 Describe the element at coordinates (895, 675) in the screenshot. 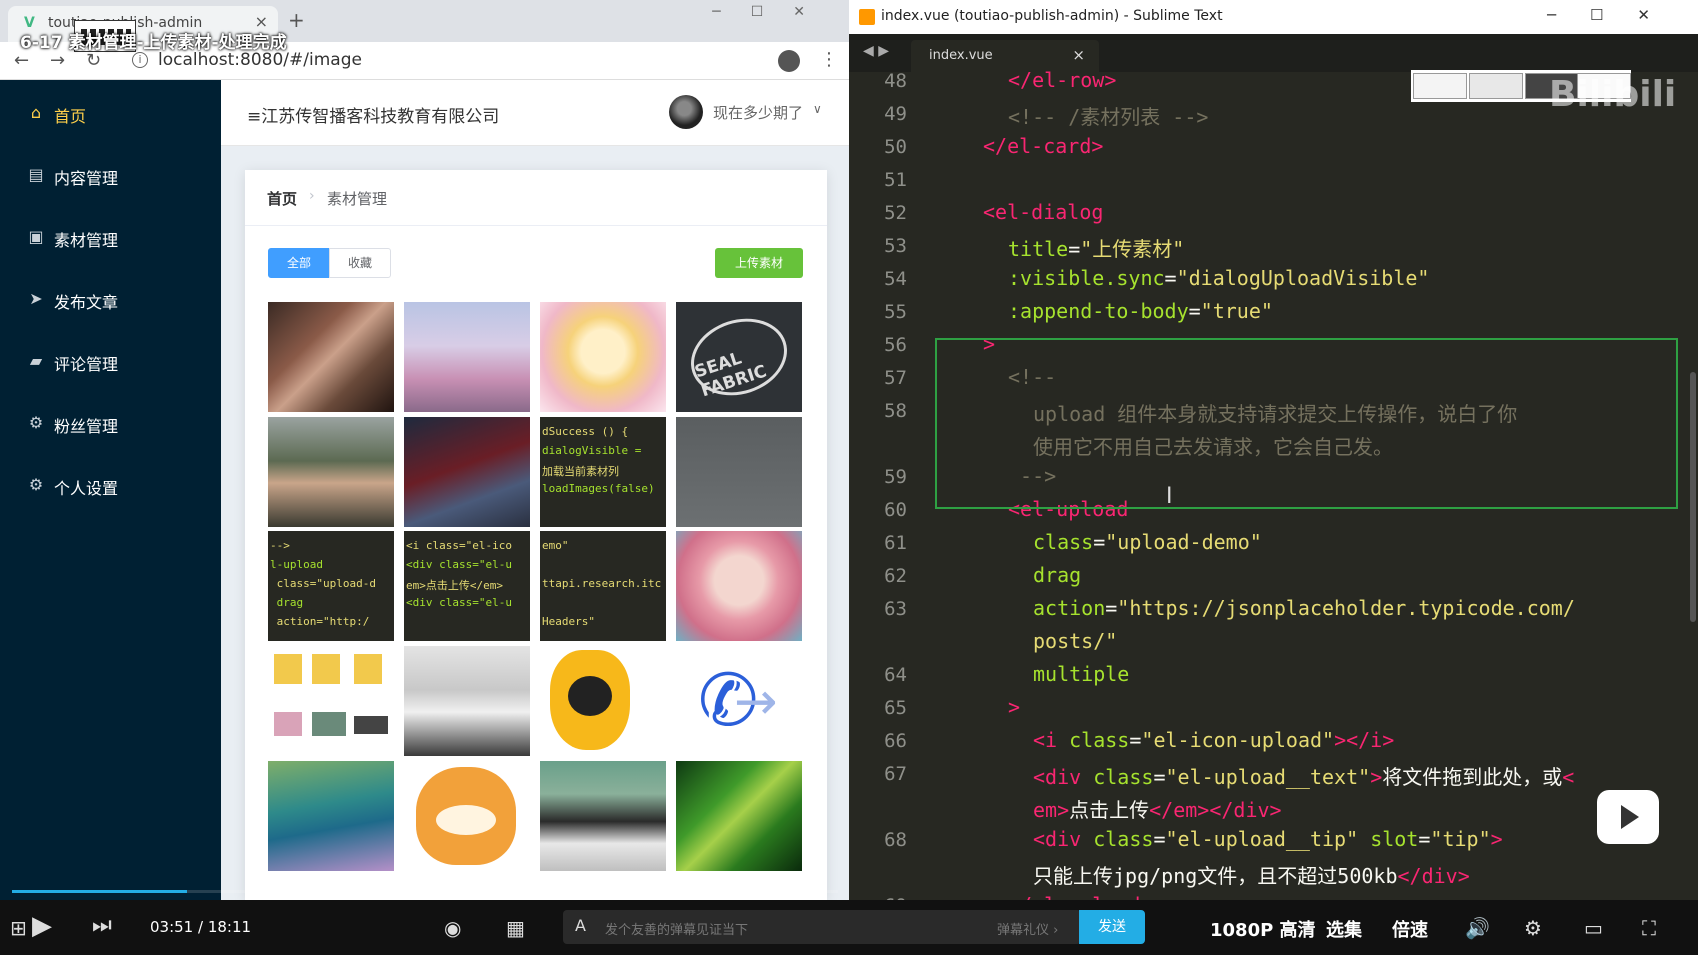

I see `line-number: 64` at that location.